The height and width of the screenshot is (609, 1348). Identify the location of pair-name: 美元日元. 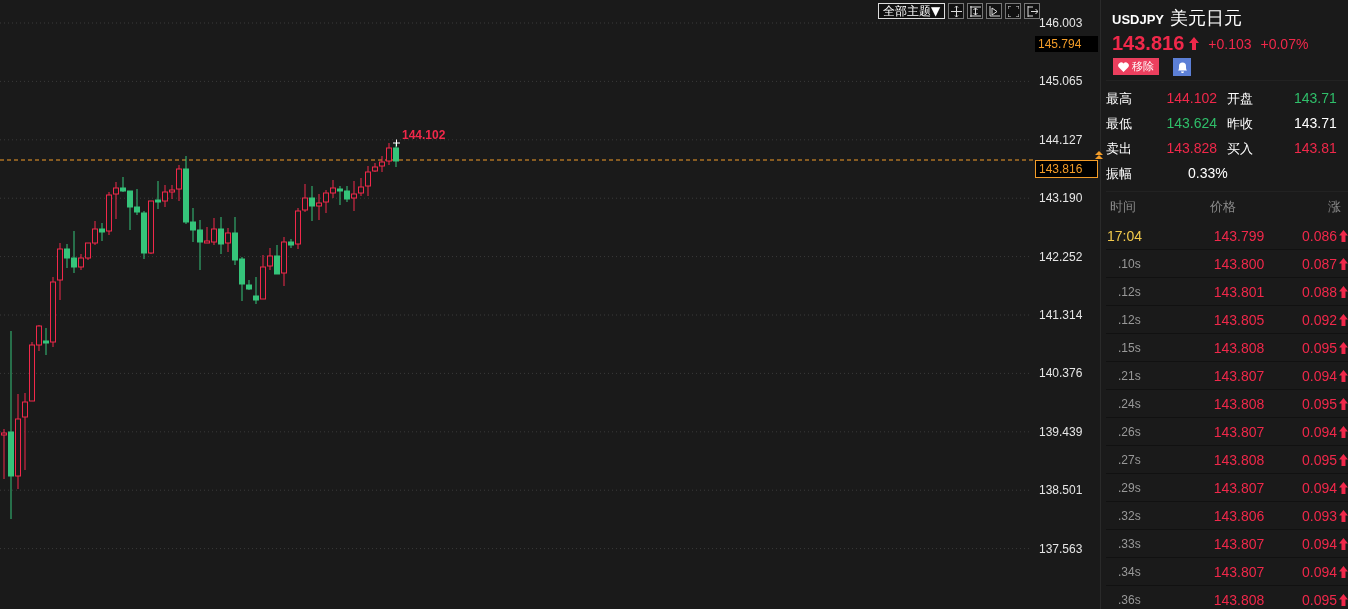
(1206, 18).